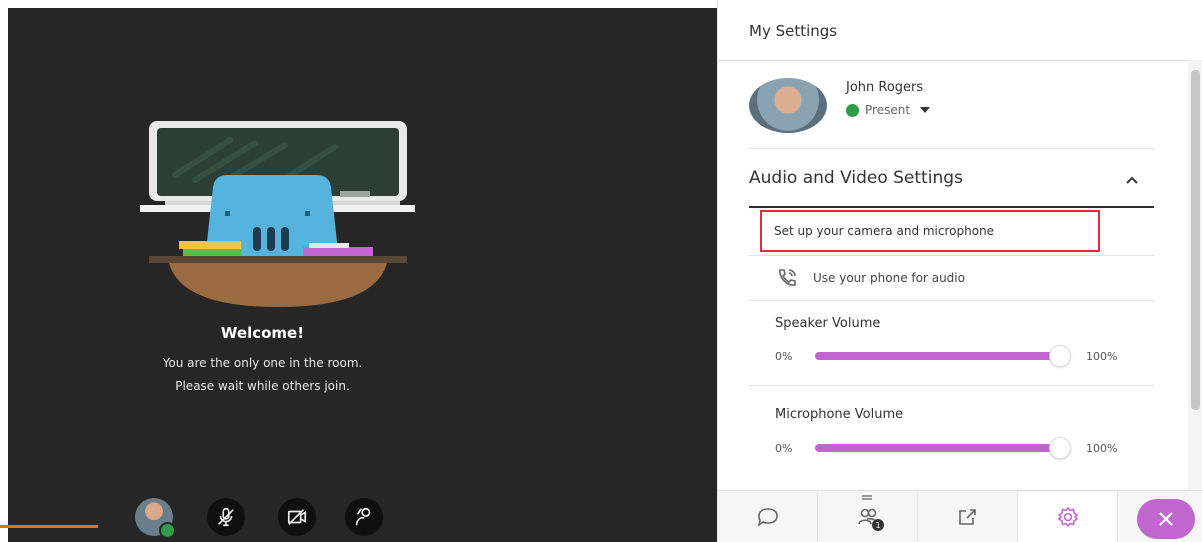  What do you see at coordinates (889, 278) in the screenshot?
I see `use-phone-audio-label: Use your phone for audio` at bounding box center [889, 278].